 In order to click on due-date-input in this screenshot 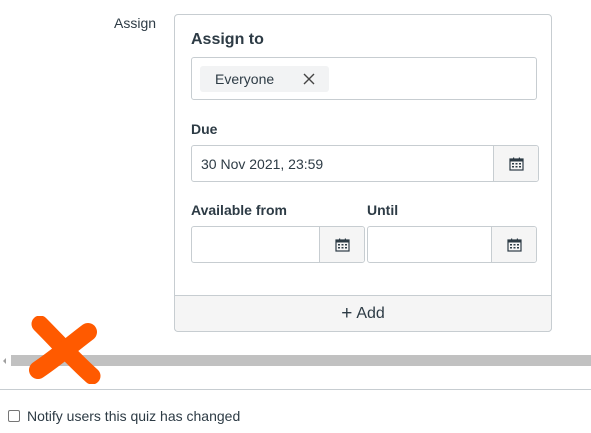, I will do `click(343, 163)`.